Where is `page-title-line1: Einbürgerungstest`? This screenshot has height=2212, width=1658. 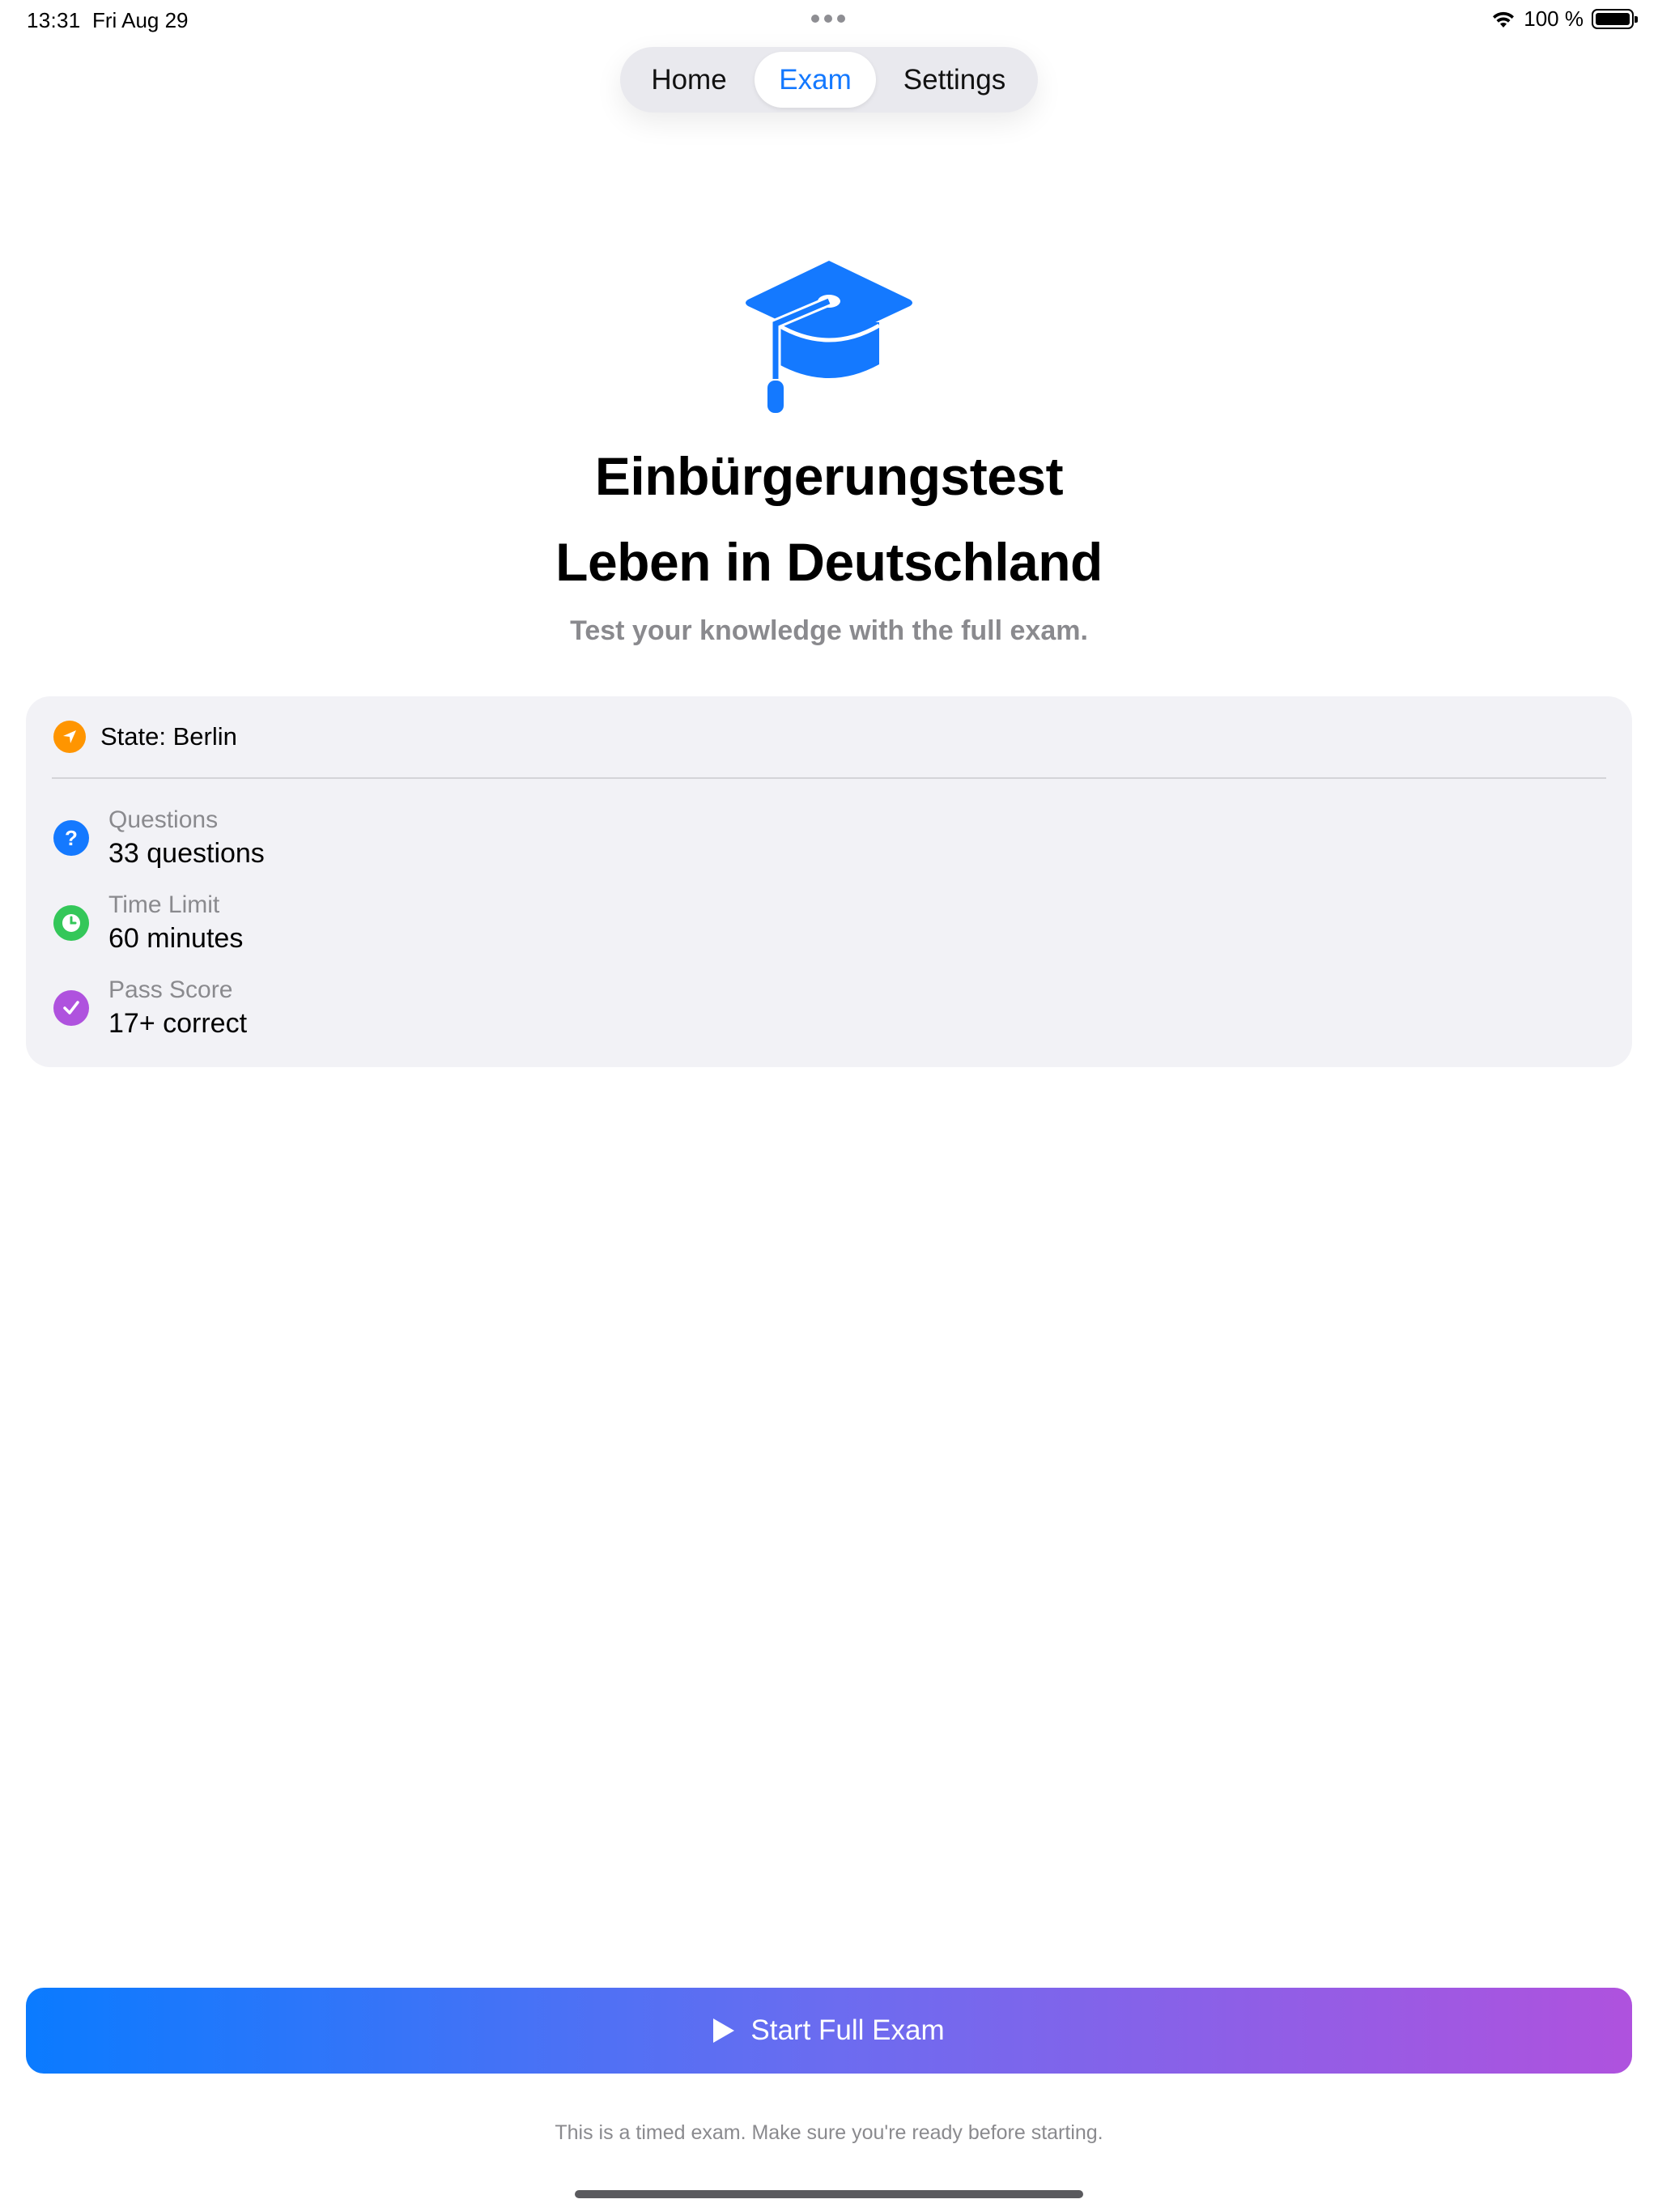 page-title-line1: Einbürgerungstest is located at coordinates (829, 476).